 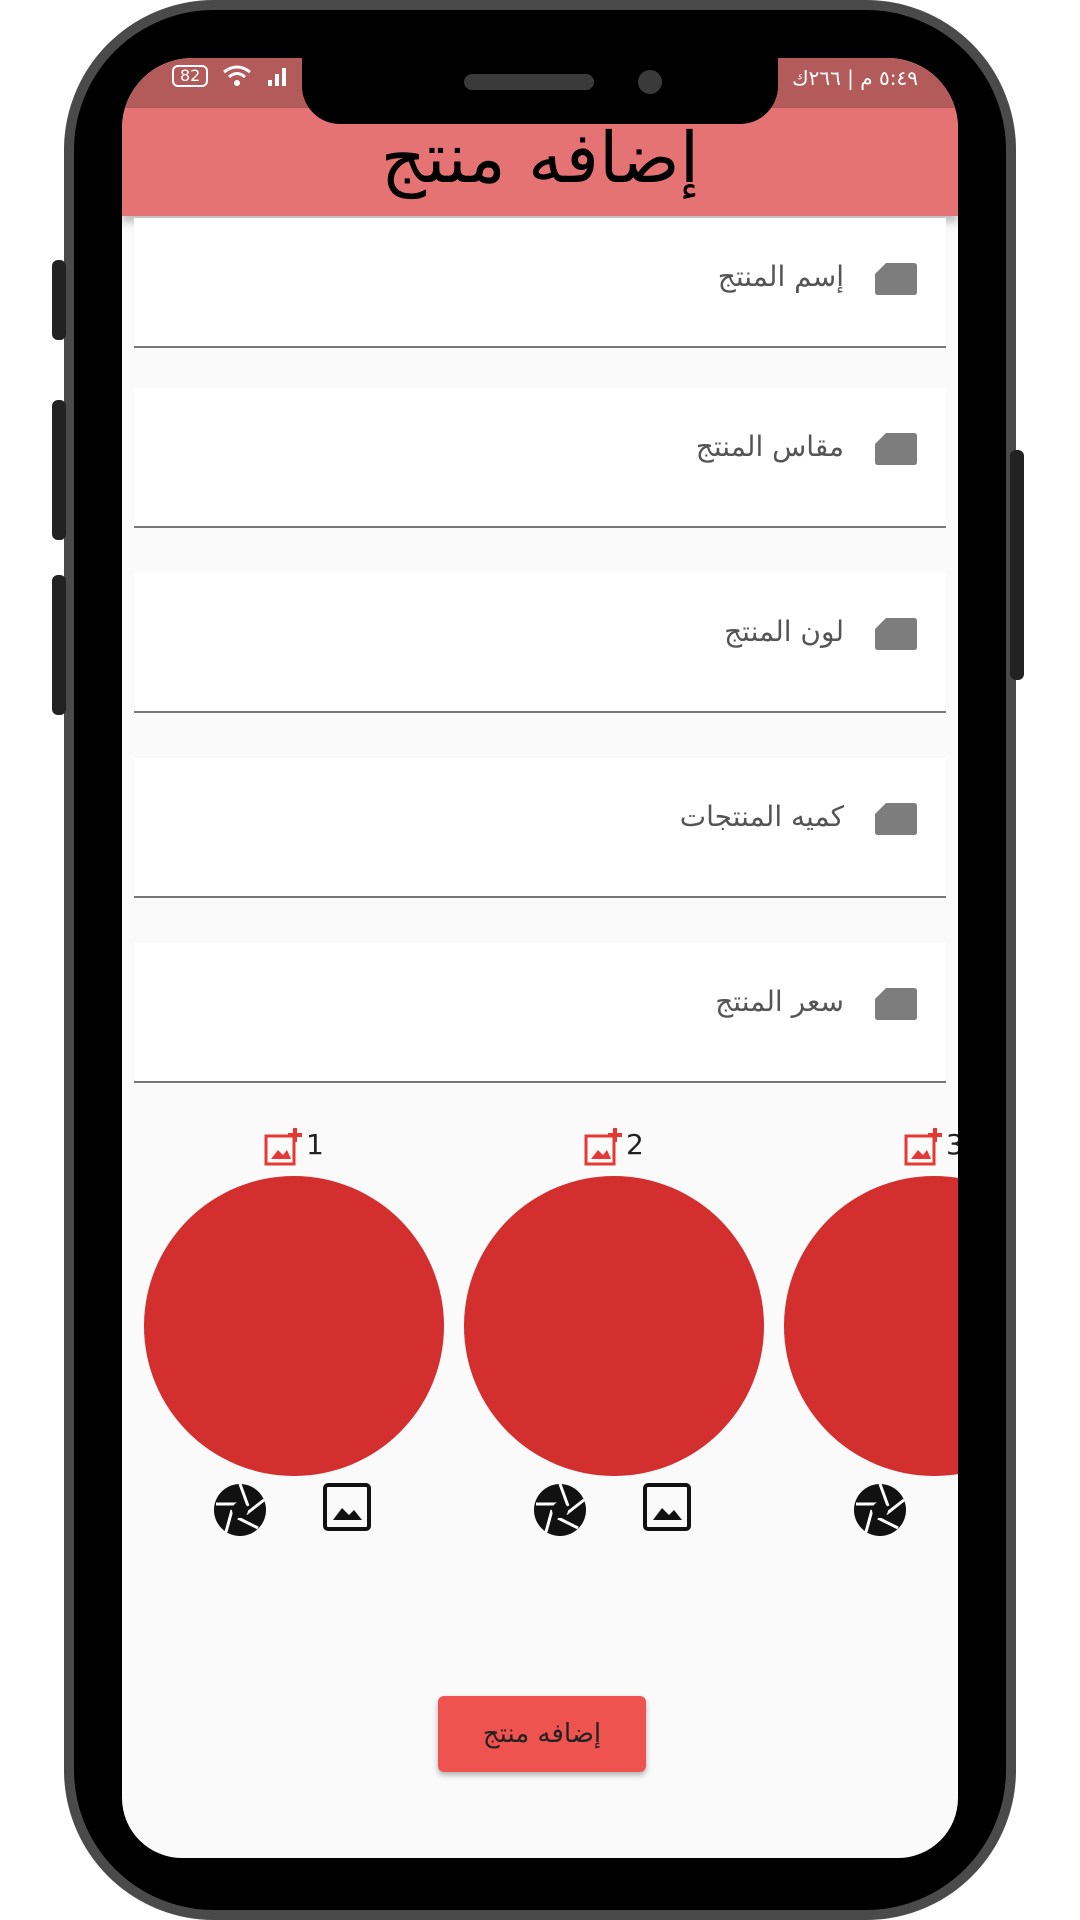 I want to click on product-size-field: مقاس المنتج, so click(x=540, y=458).